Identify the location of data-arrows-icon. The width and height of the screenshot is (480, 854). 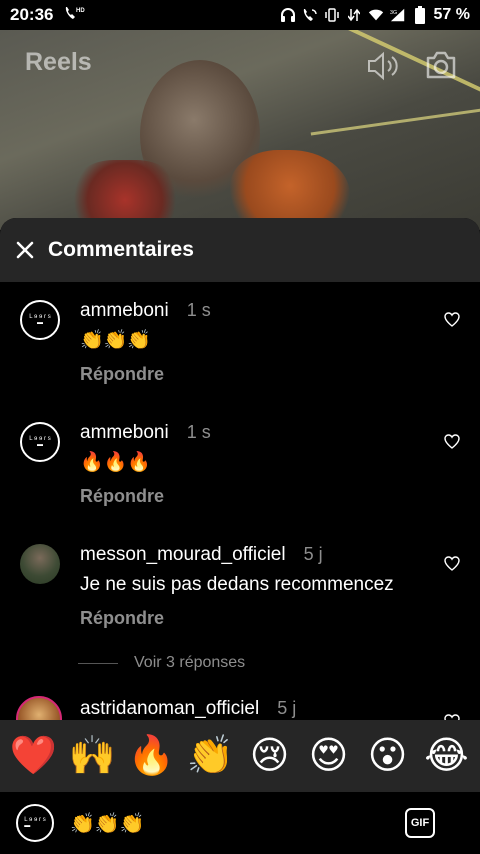
(354, 15).